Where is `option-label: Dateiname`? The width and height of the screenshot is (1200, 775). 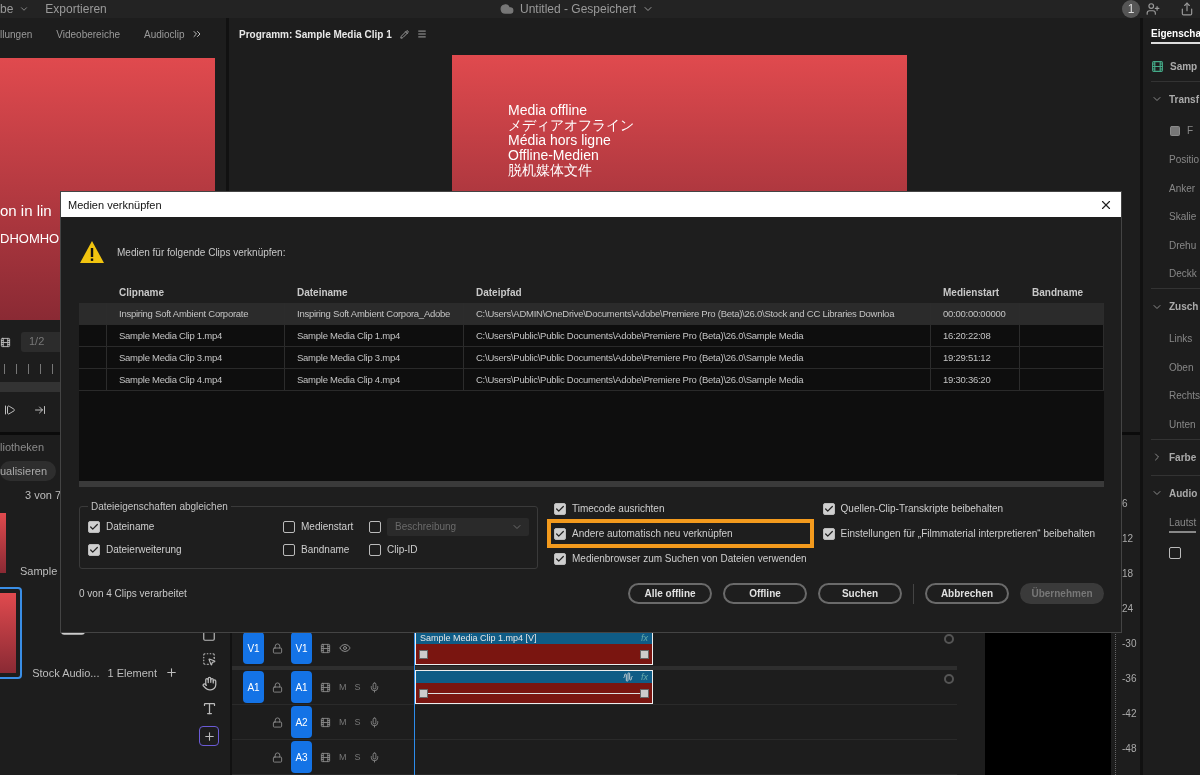
option-label: Dateiname is located at coordinates (130, 526).